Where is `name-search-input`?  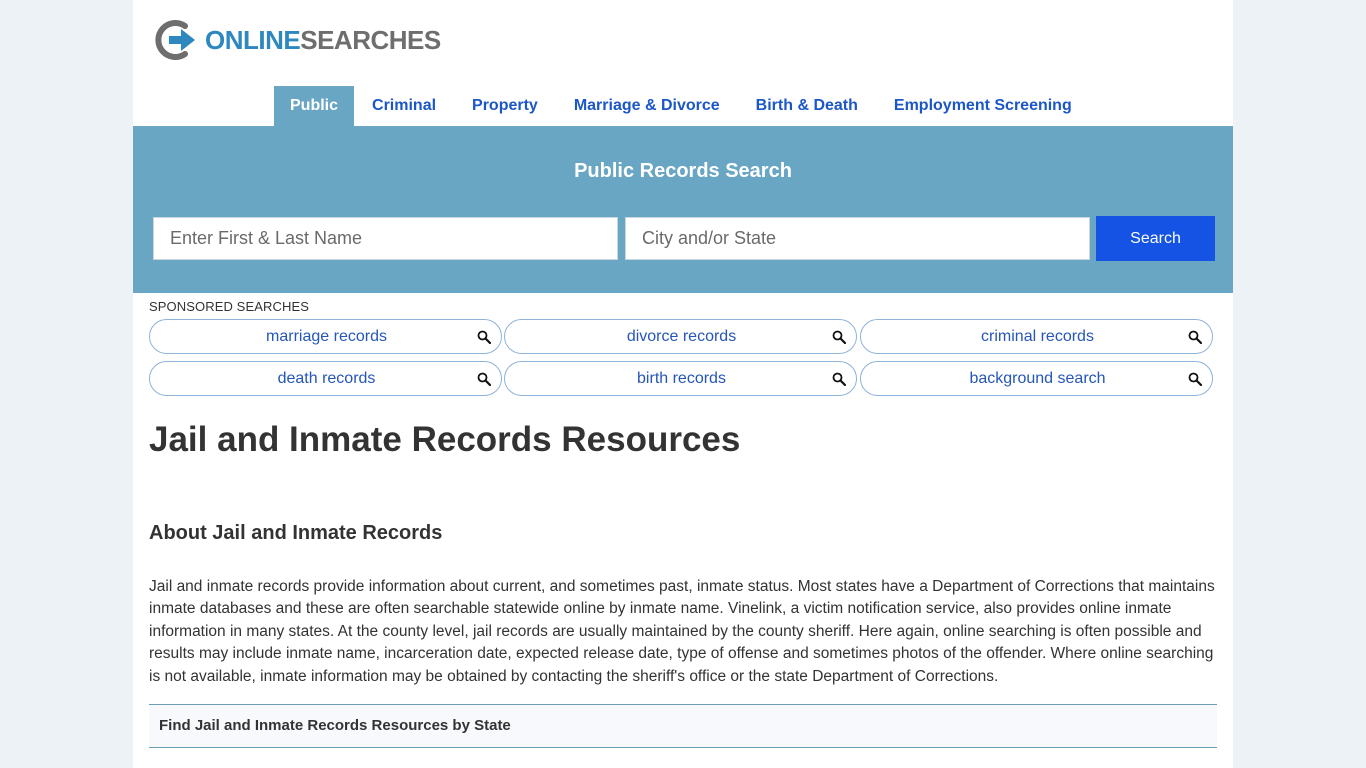 name-search-input is located at coordinates (385, 238).